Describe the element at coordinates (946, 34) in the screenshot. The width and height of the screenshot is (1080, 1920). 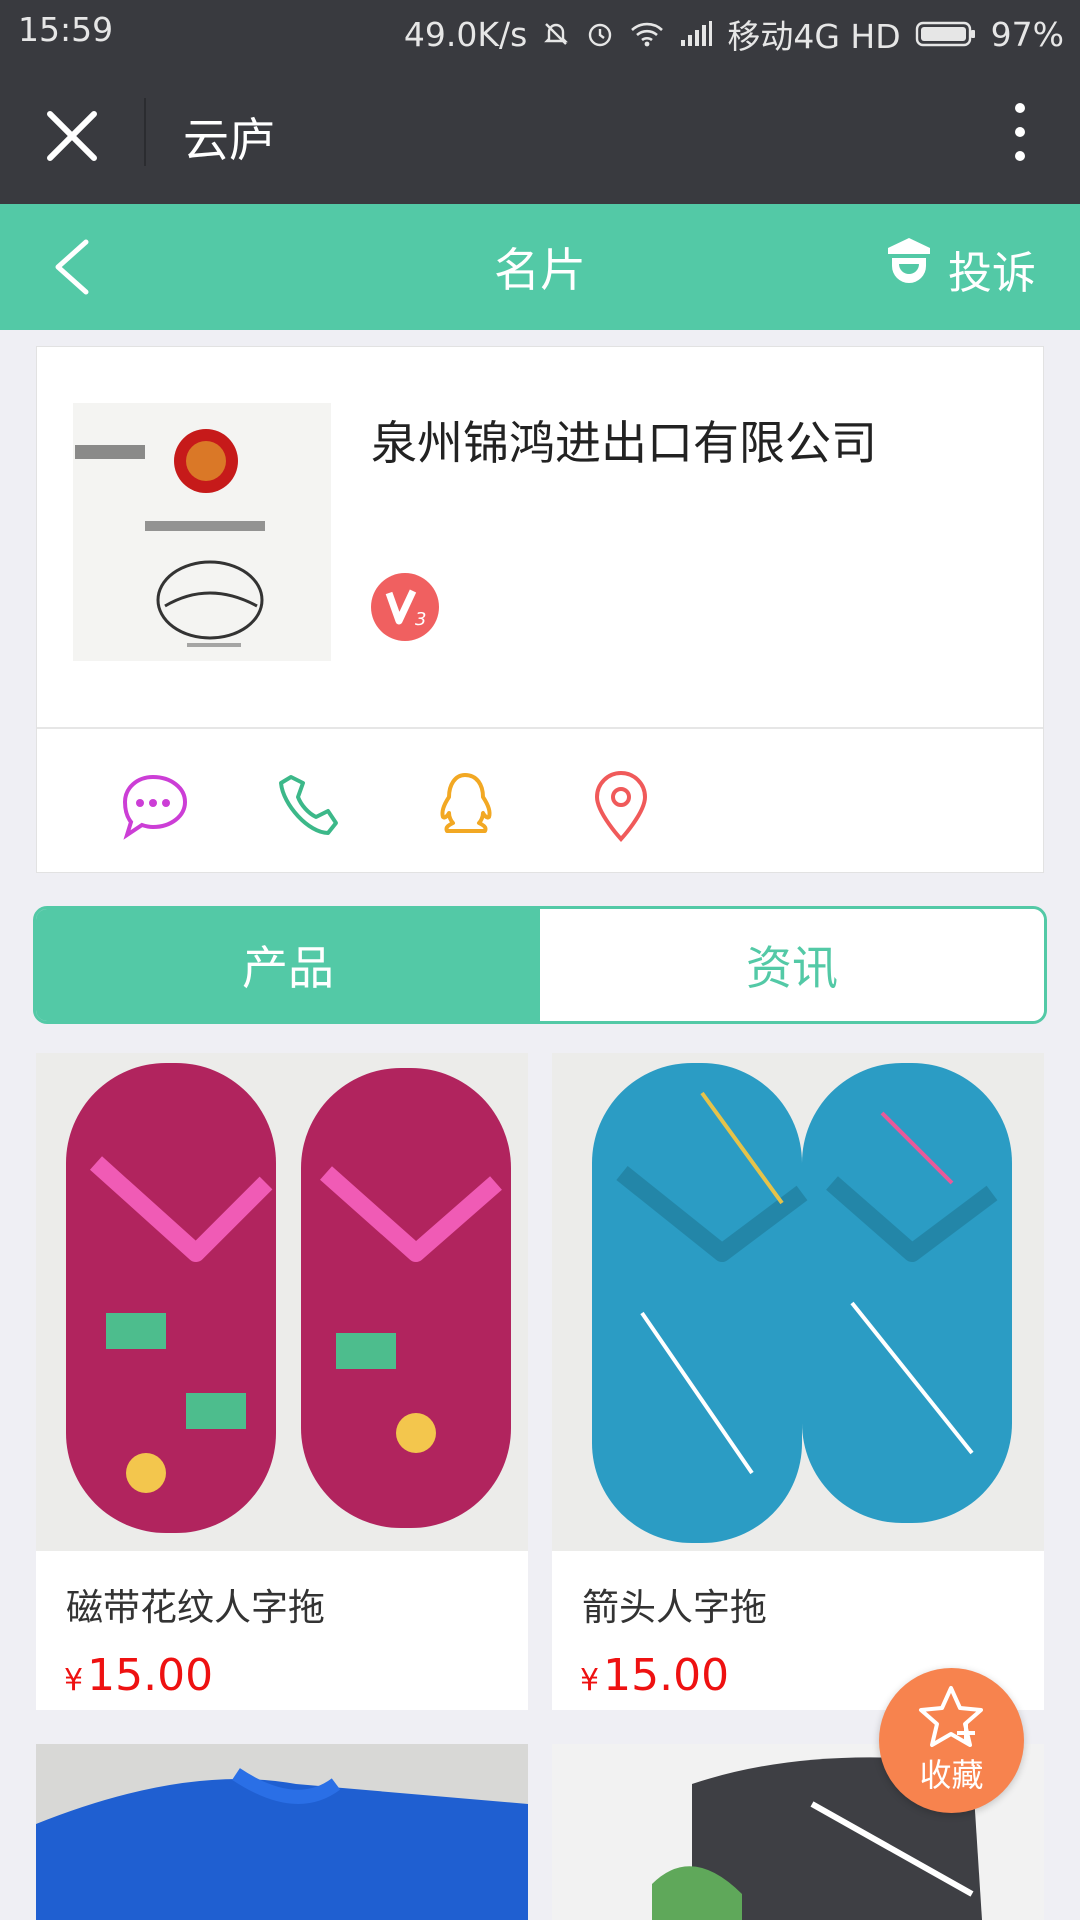
I see `battery-icon` at that location.